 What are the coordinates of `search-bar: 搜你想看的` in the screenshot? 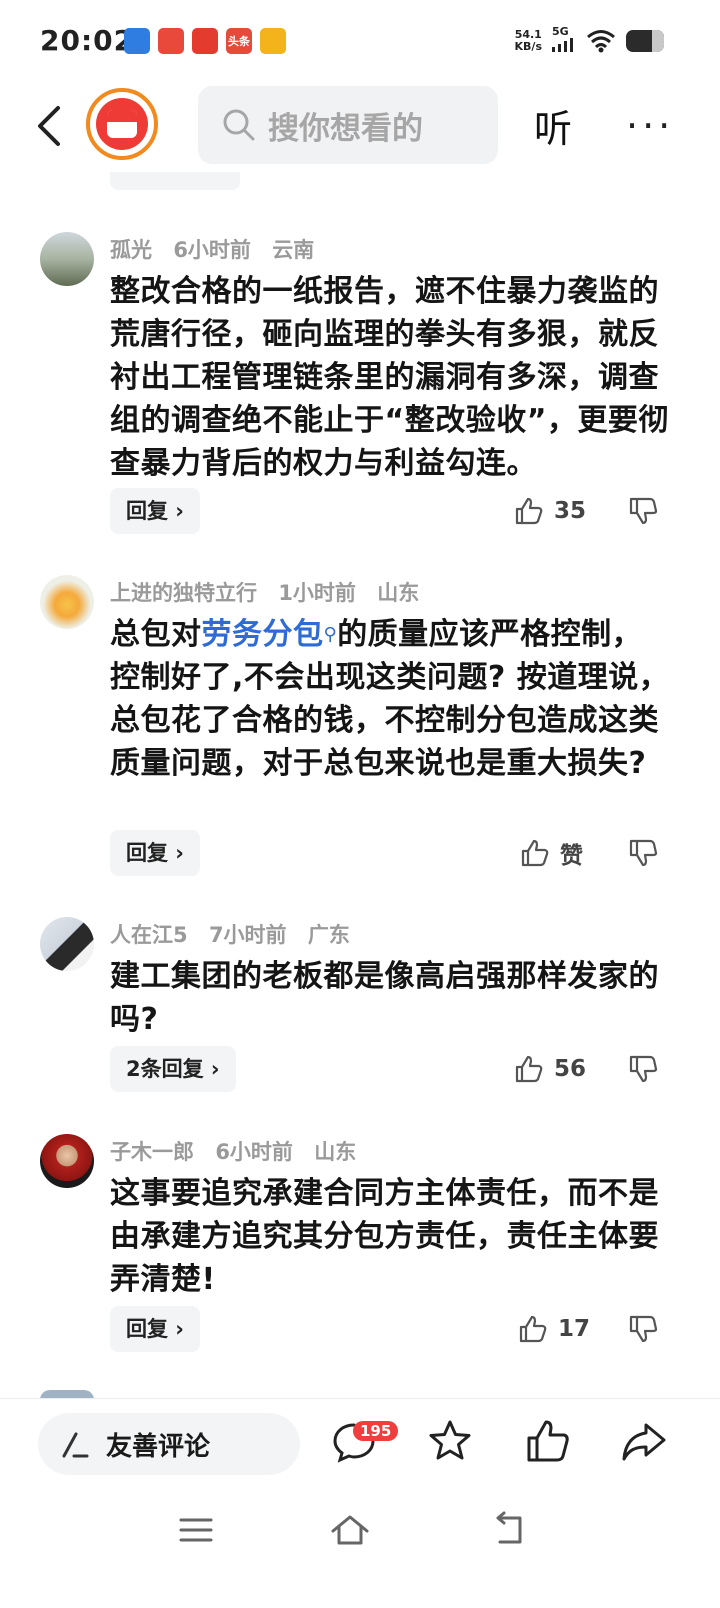 It's located at (348, 125).